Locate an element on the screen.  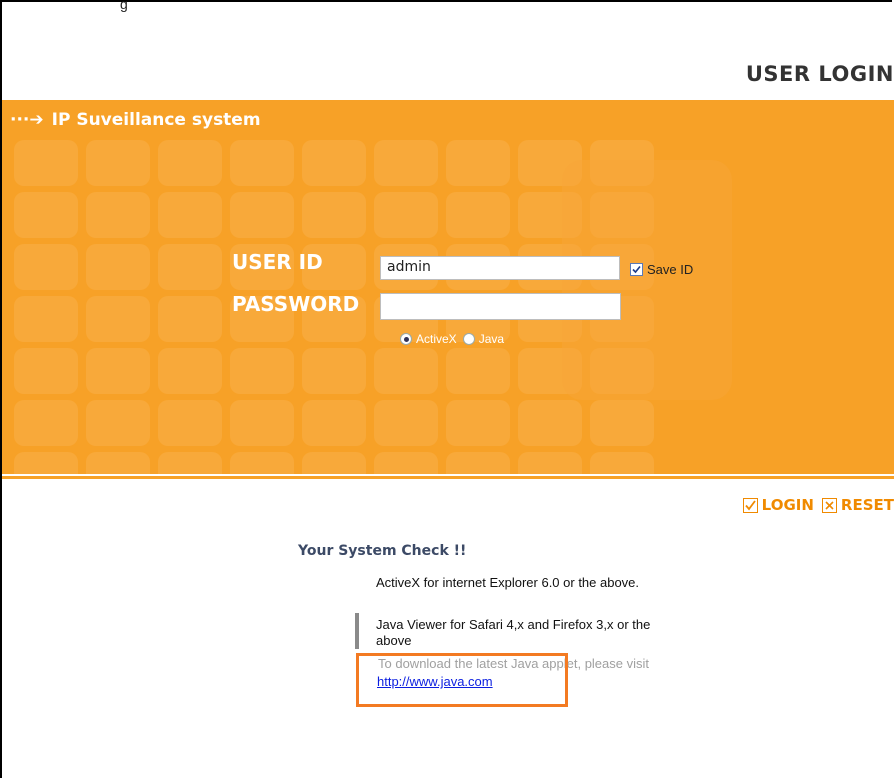
login-button: LOGIN is located at coordinates (778, 505).